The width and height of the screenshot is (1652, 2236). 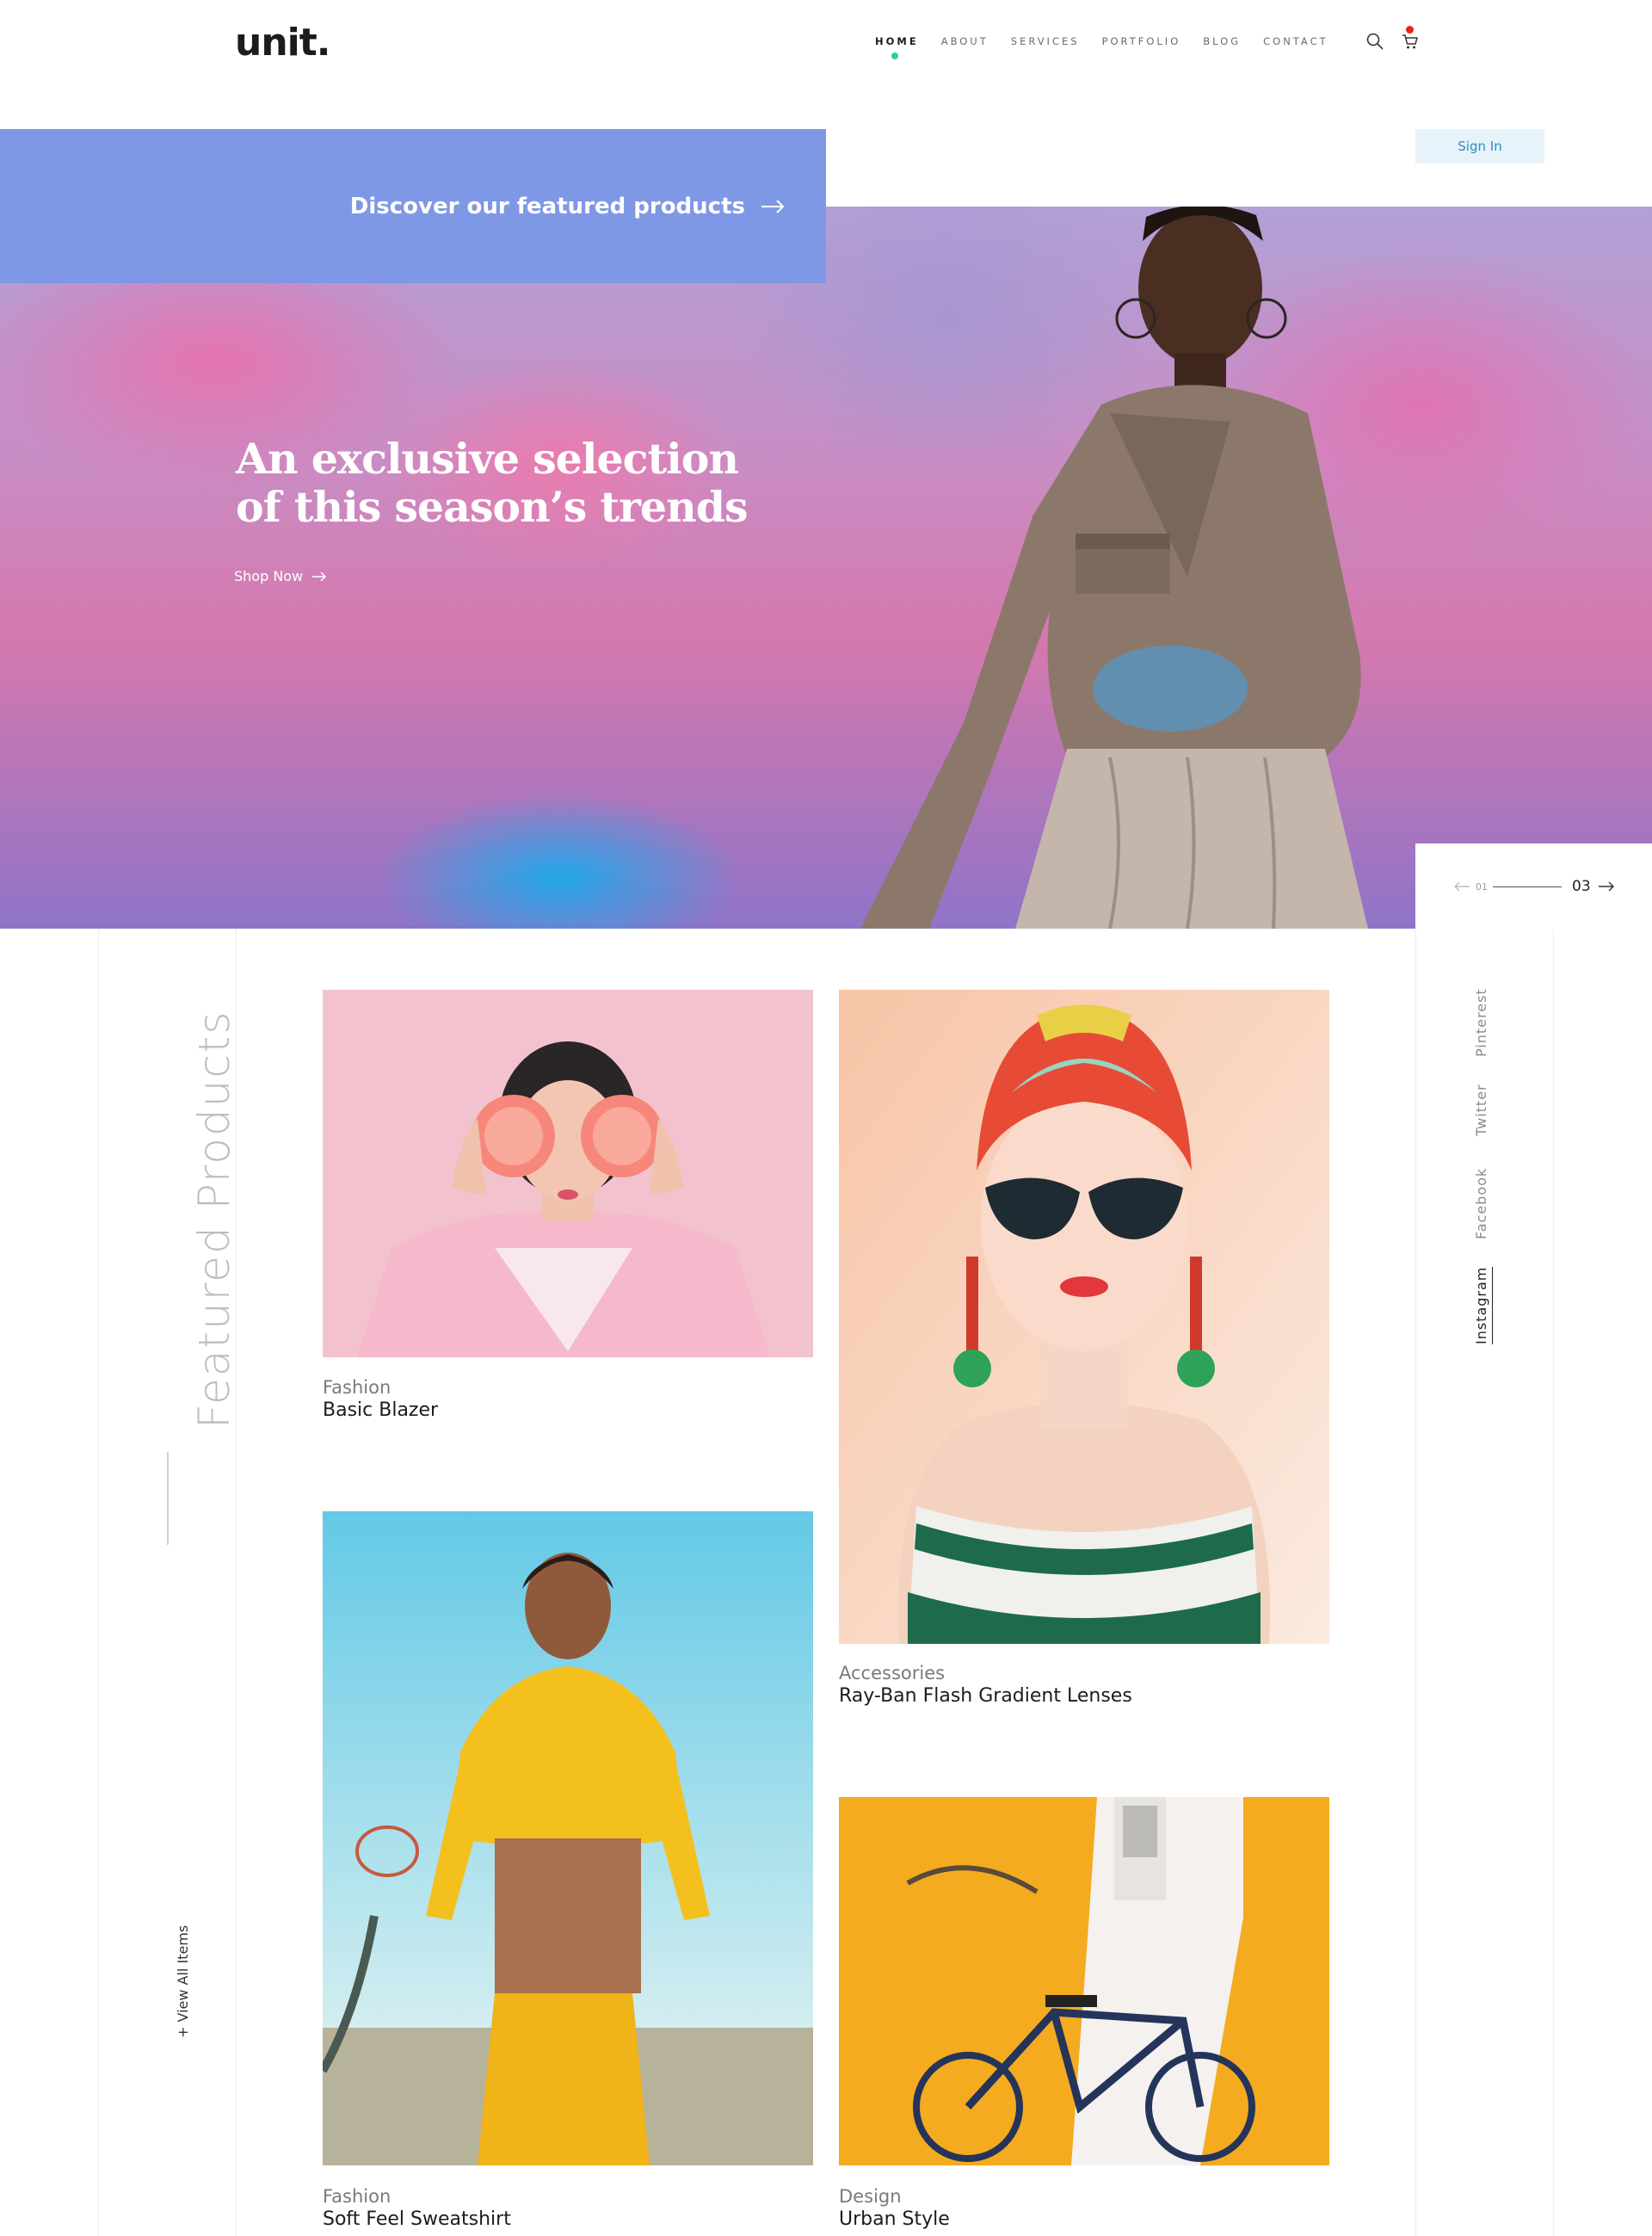 What do you see at coordinates (168, 1498) in the screenshot?
I see `title-divider` at bounding box center [168, 1498].